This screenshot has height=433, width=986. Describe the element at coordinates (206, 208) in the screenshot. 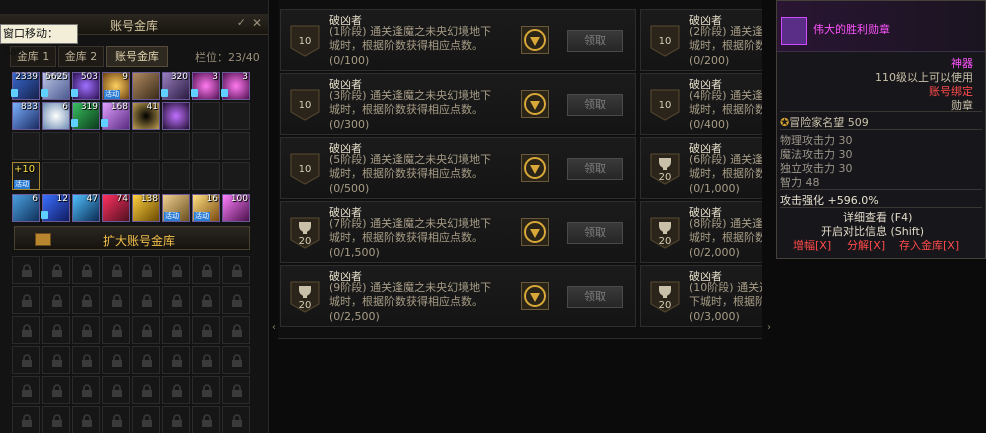

I see `vault-item: 16 活动` at that location.